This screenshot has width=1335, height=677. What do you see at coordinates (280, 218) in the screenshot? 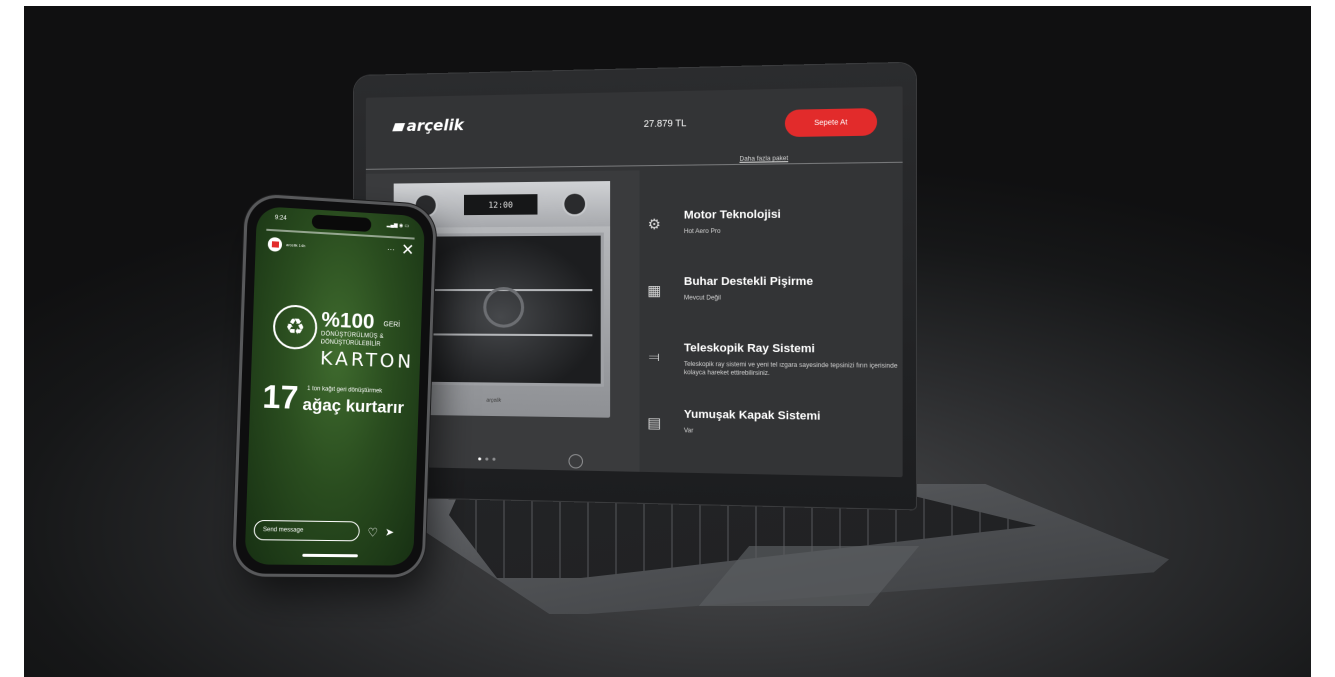
I see `status-time: 9:24` at bounding box center [280, 218].